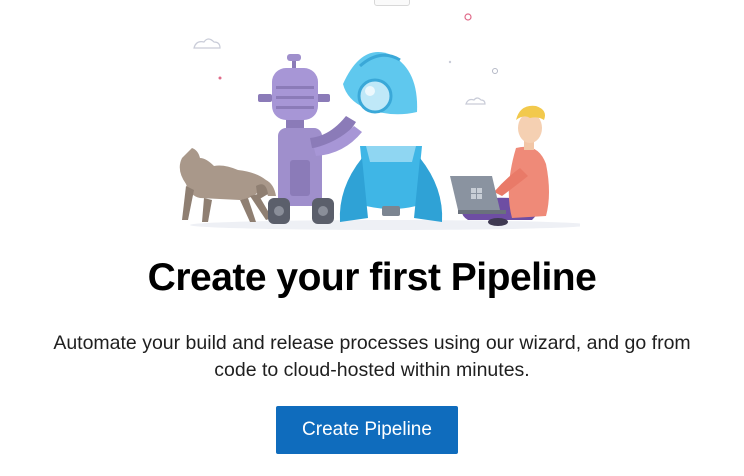 Image resolution: width=744 pixels, height=476 pixels. I want to click on top-tab-edge, so click(392, 3).